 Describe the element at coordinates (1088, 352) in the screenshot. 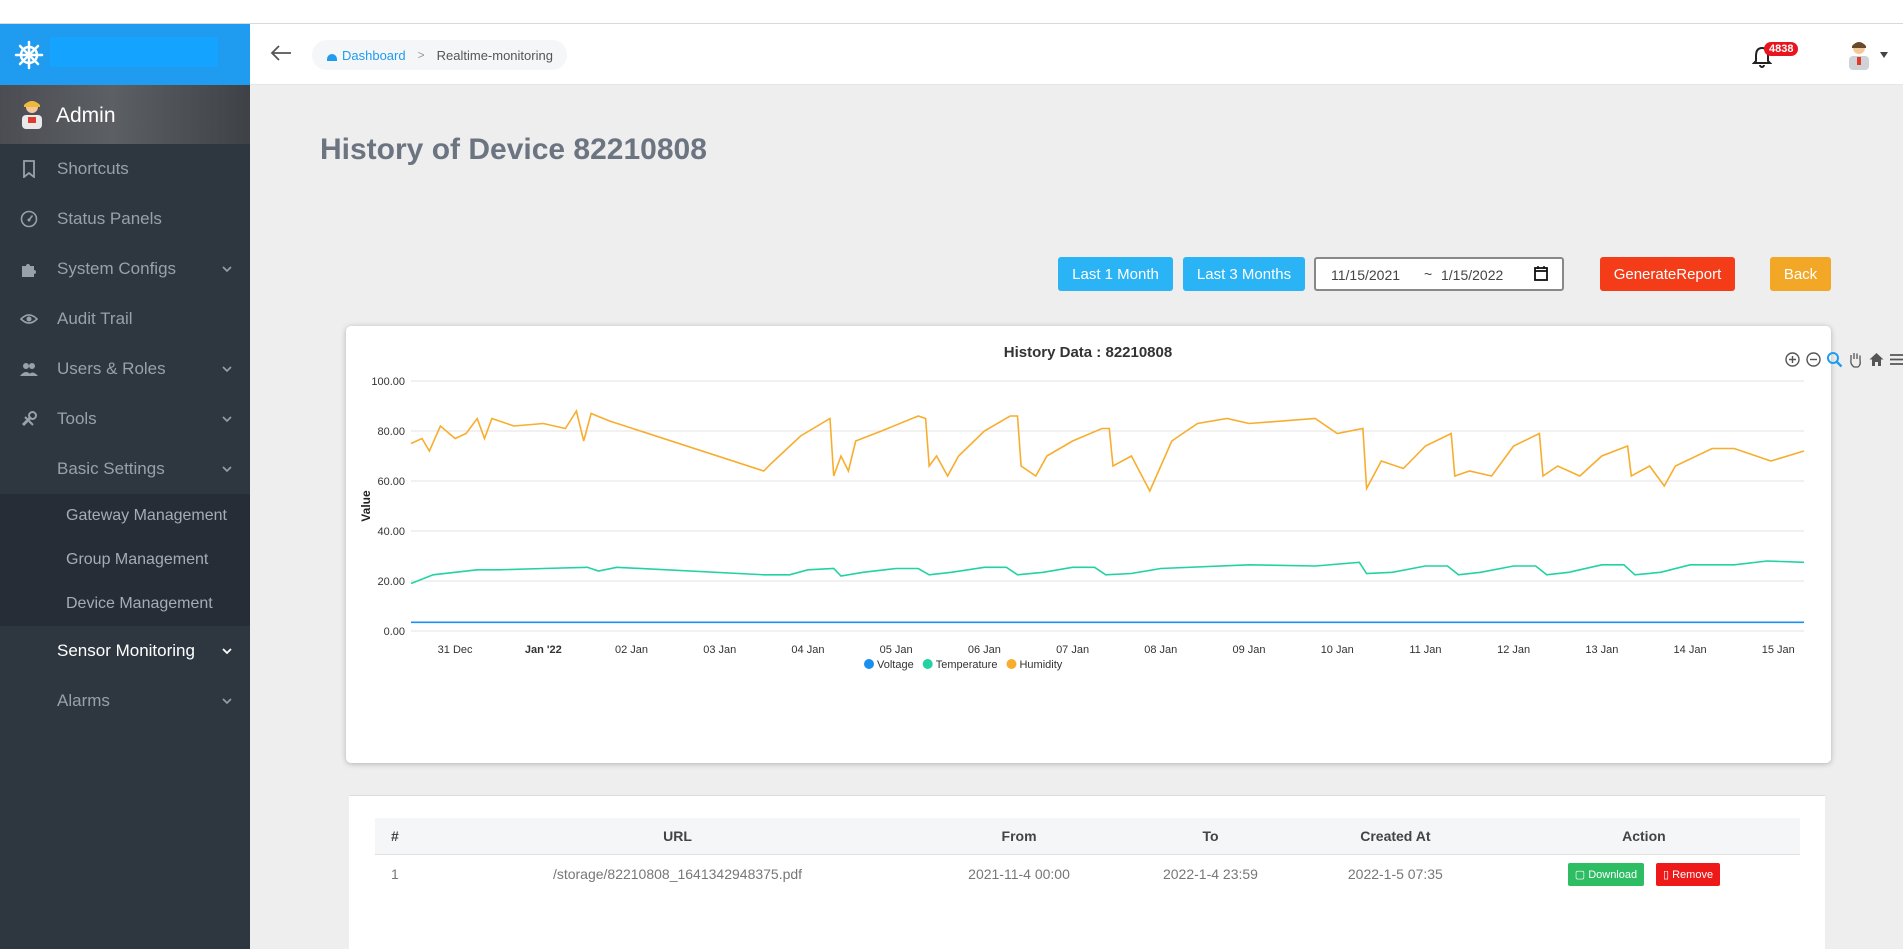

I see `chart-title: History Data : 82210808` at that location.